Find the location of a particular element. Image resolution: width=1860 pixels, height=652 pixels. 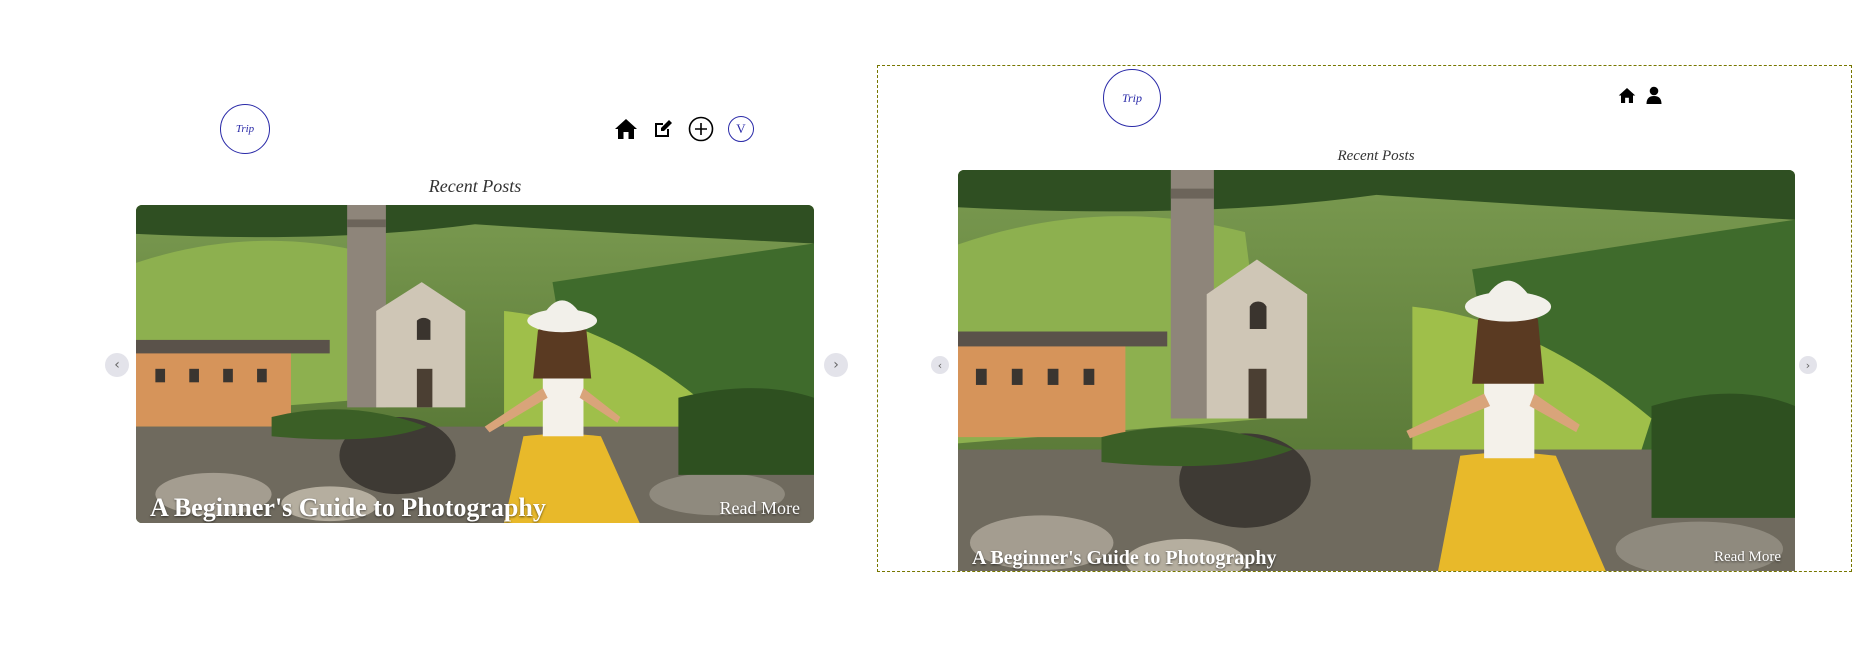

profile-button is located at coordinates (1654, 95).